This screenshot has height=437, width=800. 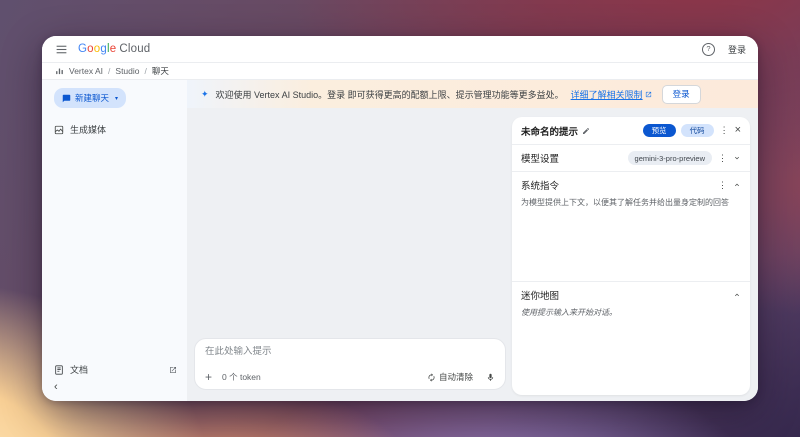 What do you see at coordinates (160, 71) in the screenshot?
I see `breadcrumb-item-chat: 聊天` at bounding box center [160, 71].